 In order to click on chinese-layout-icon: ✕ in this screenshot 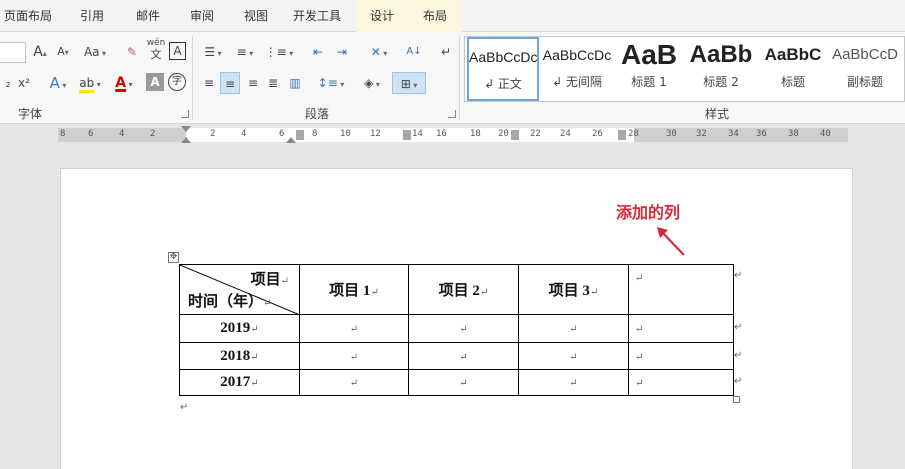, I will do `click(375, 52)`.